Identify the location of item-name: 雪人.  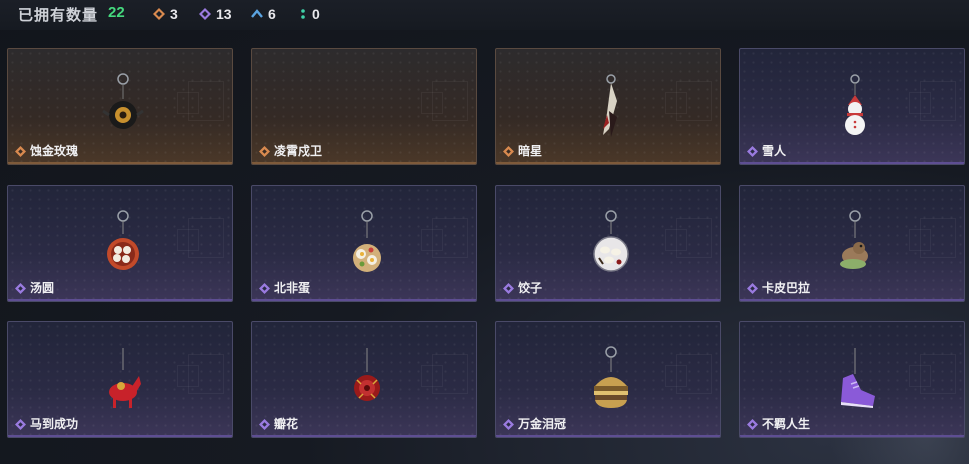
(774, 151).